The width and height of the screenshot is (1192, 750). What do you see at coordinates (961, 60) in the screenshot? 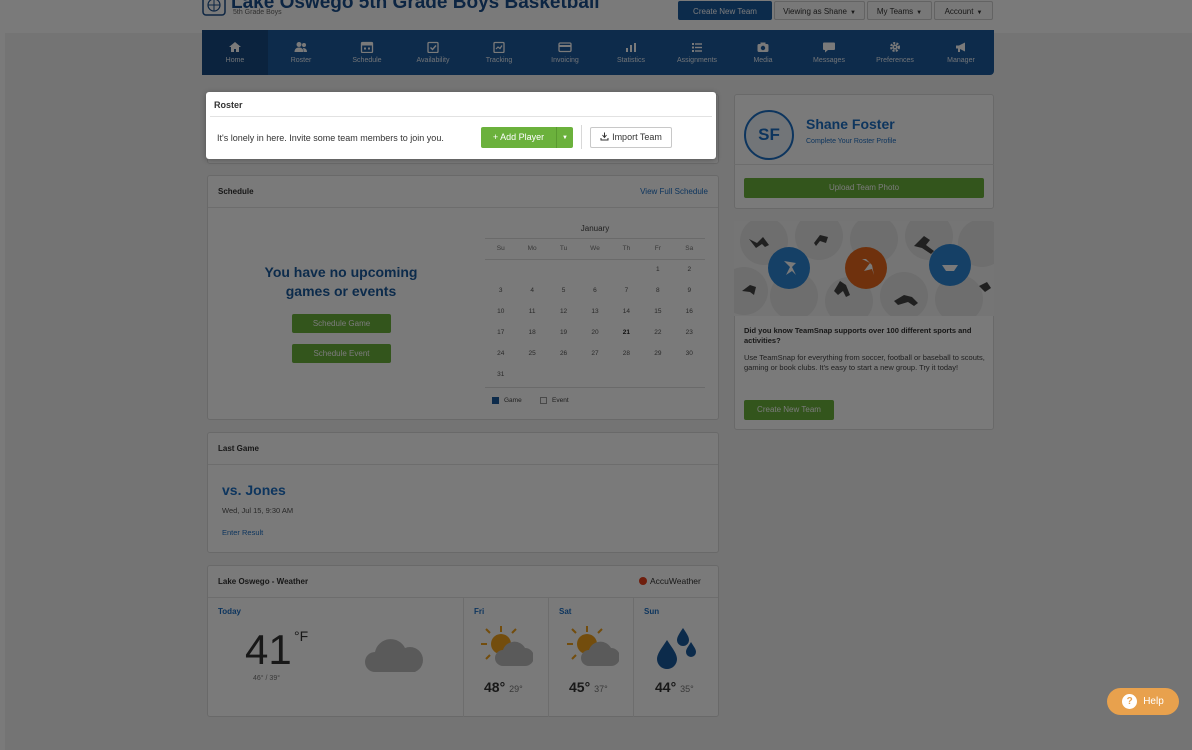
I see `nav-label: Manager` at bounding box center [961, 60].